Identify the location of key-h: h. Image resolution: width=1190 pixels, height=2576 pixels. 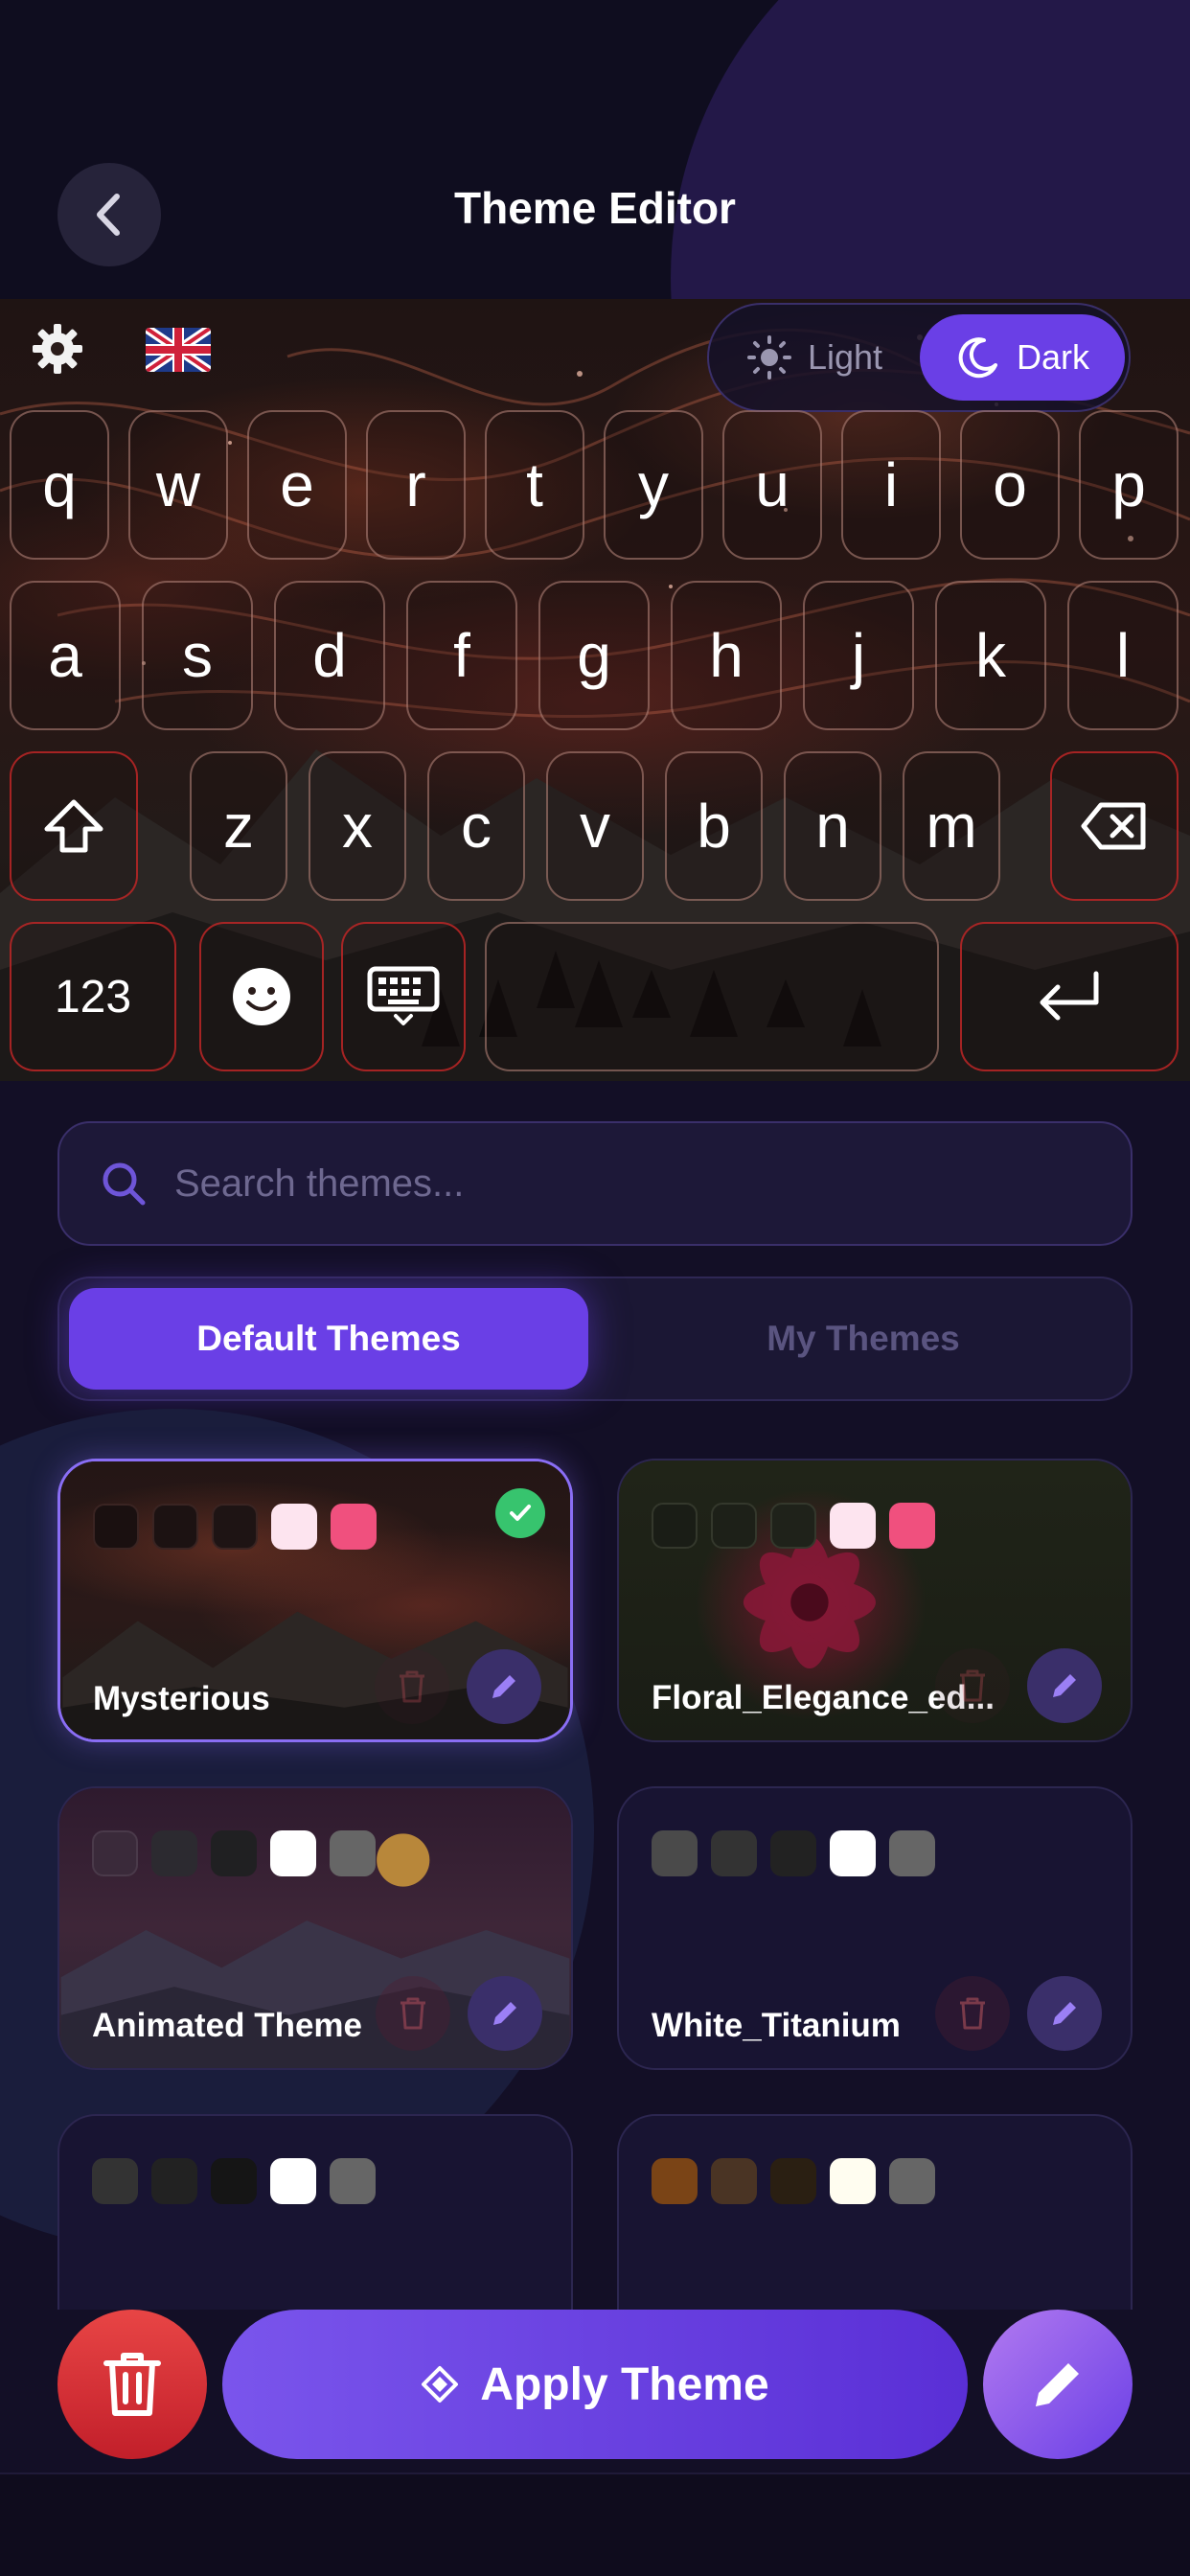
(727, 655).